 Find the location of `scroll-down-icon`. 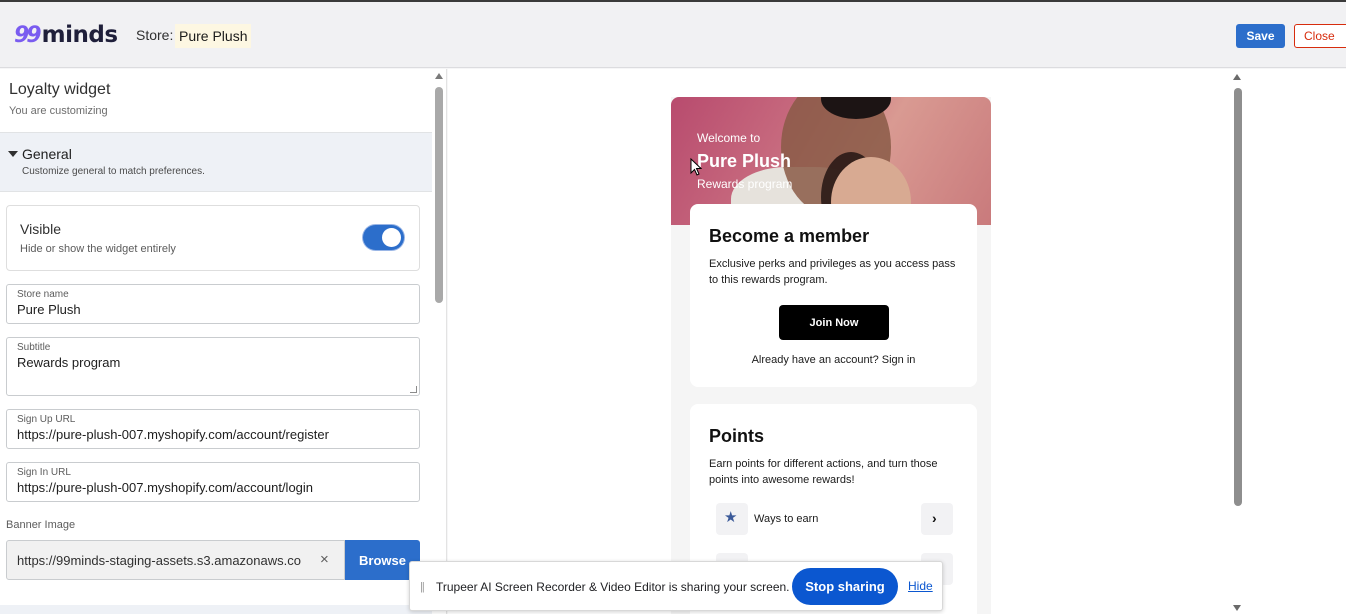

scroll-down-icon is located at coordinates (1237, 608).